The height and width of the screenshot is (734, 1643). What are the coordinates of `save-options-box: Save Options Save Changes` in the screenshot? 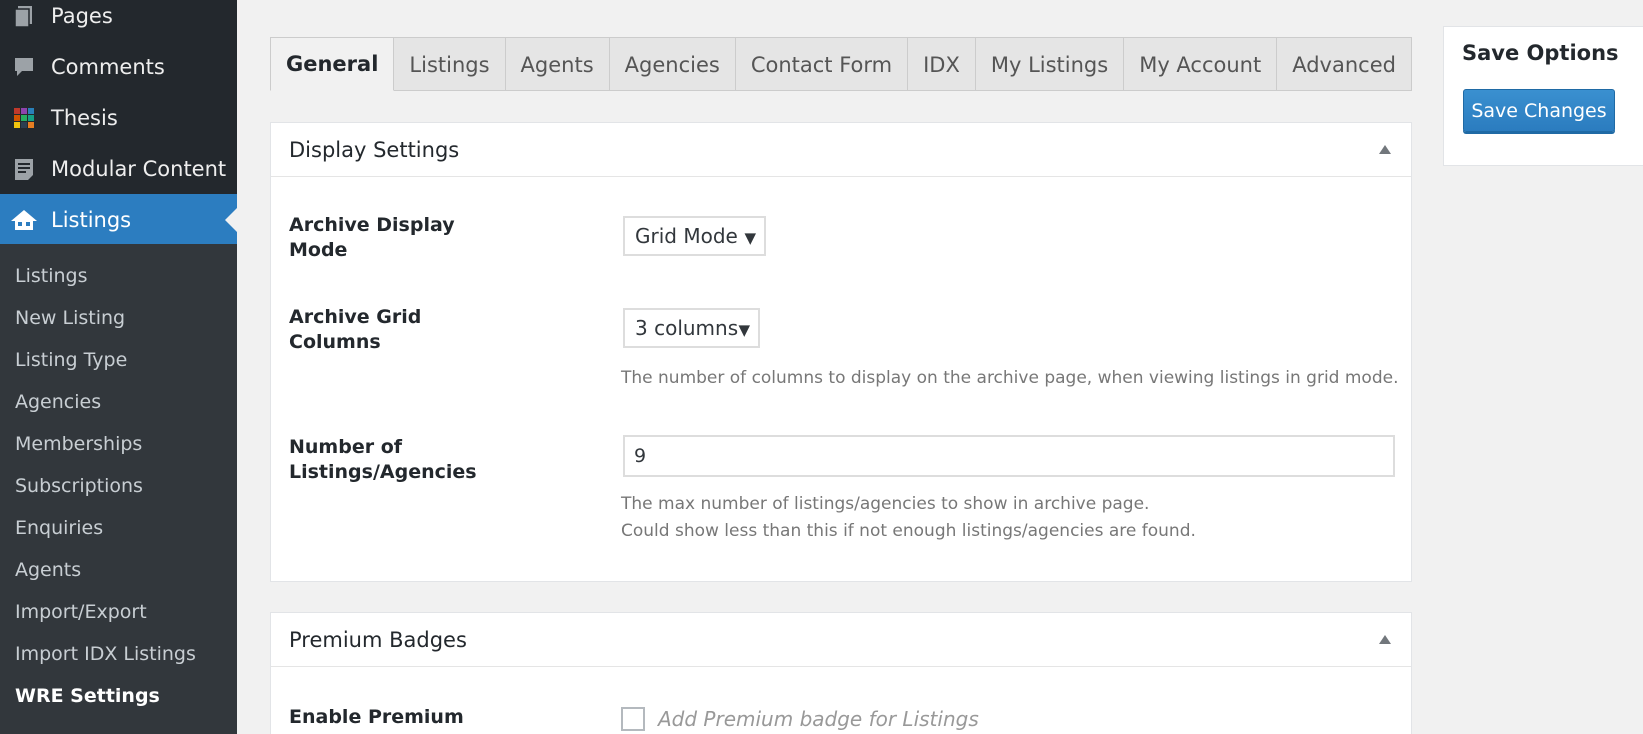 It's located at (1543, 96).